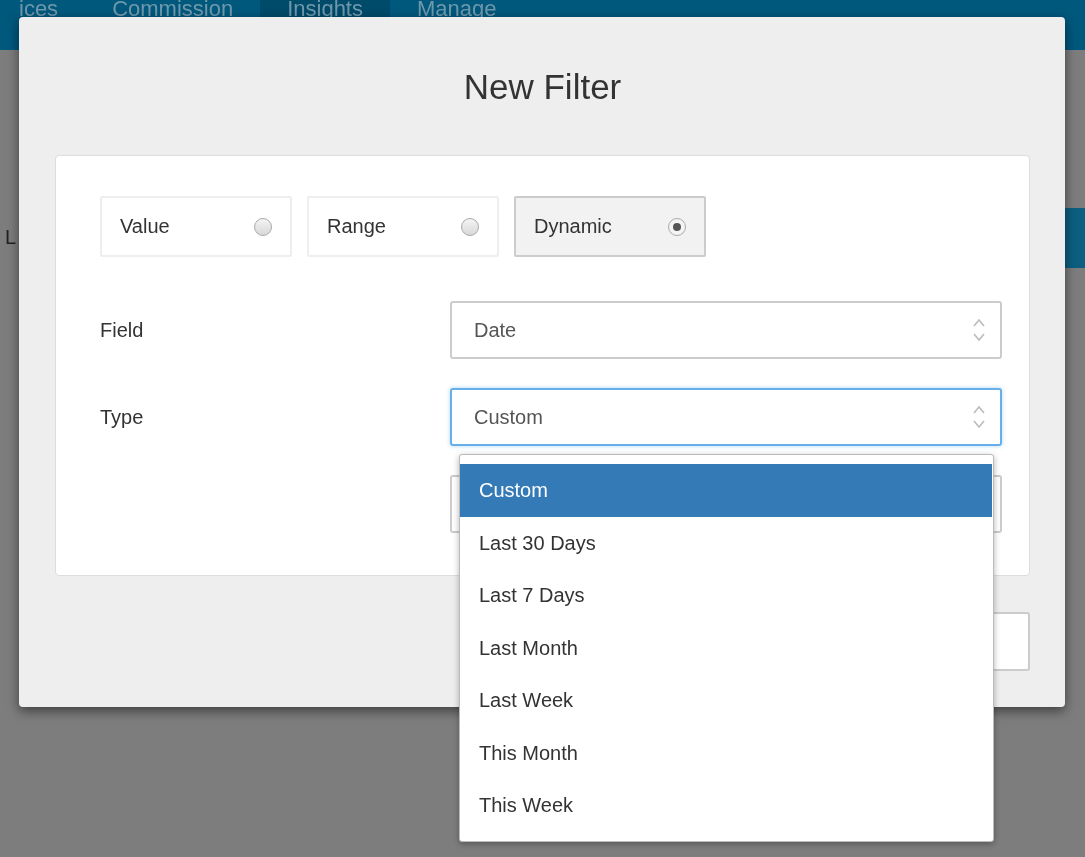  I want to click on dropdown-option: Last 30 Days, so click(726, 542).